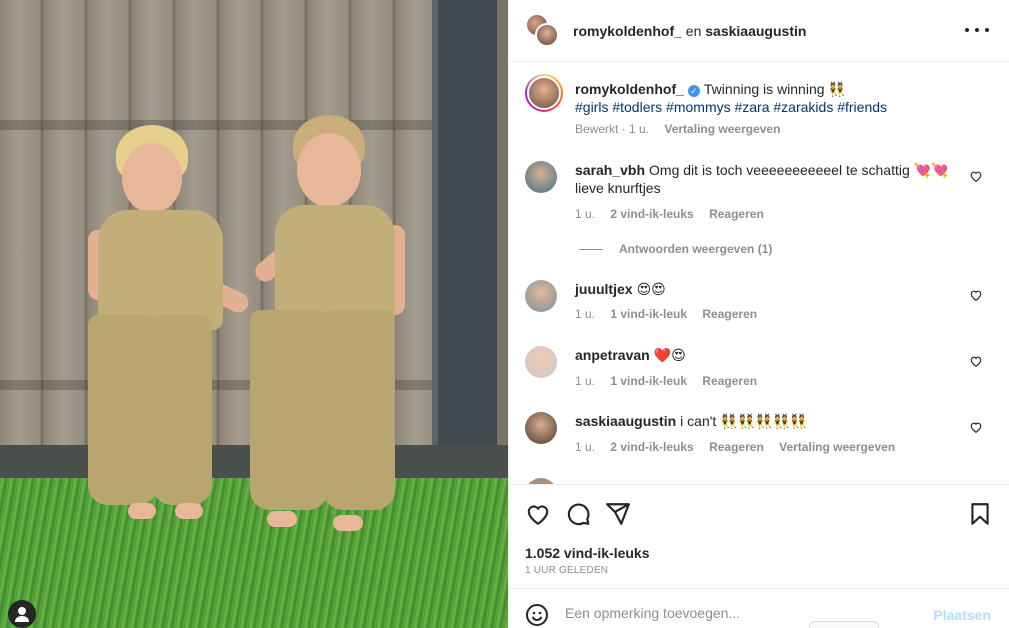  I want to click on caption-username: romykoldenhof_, so click(629, 89).